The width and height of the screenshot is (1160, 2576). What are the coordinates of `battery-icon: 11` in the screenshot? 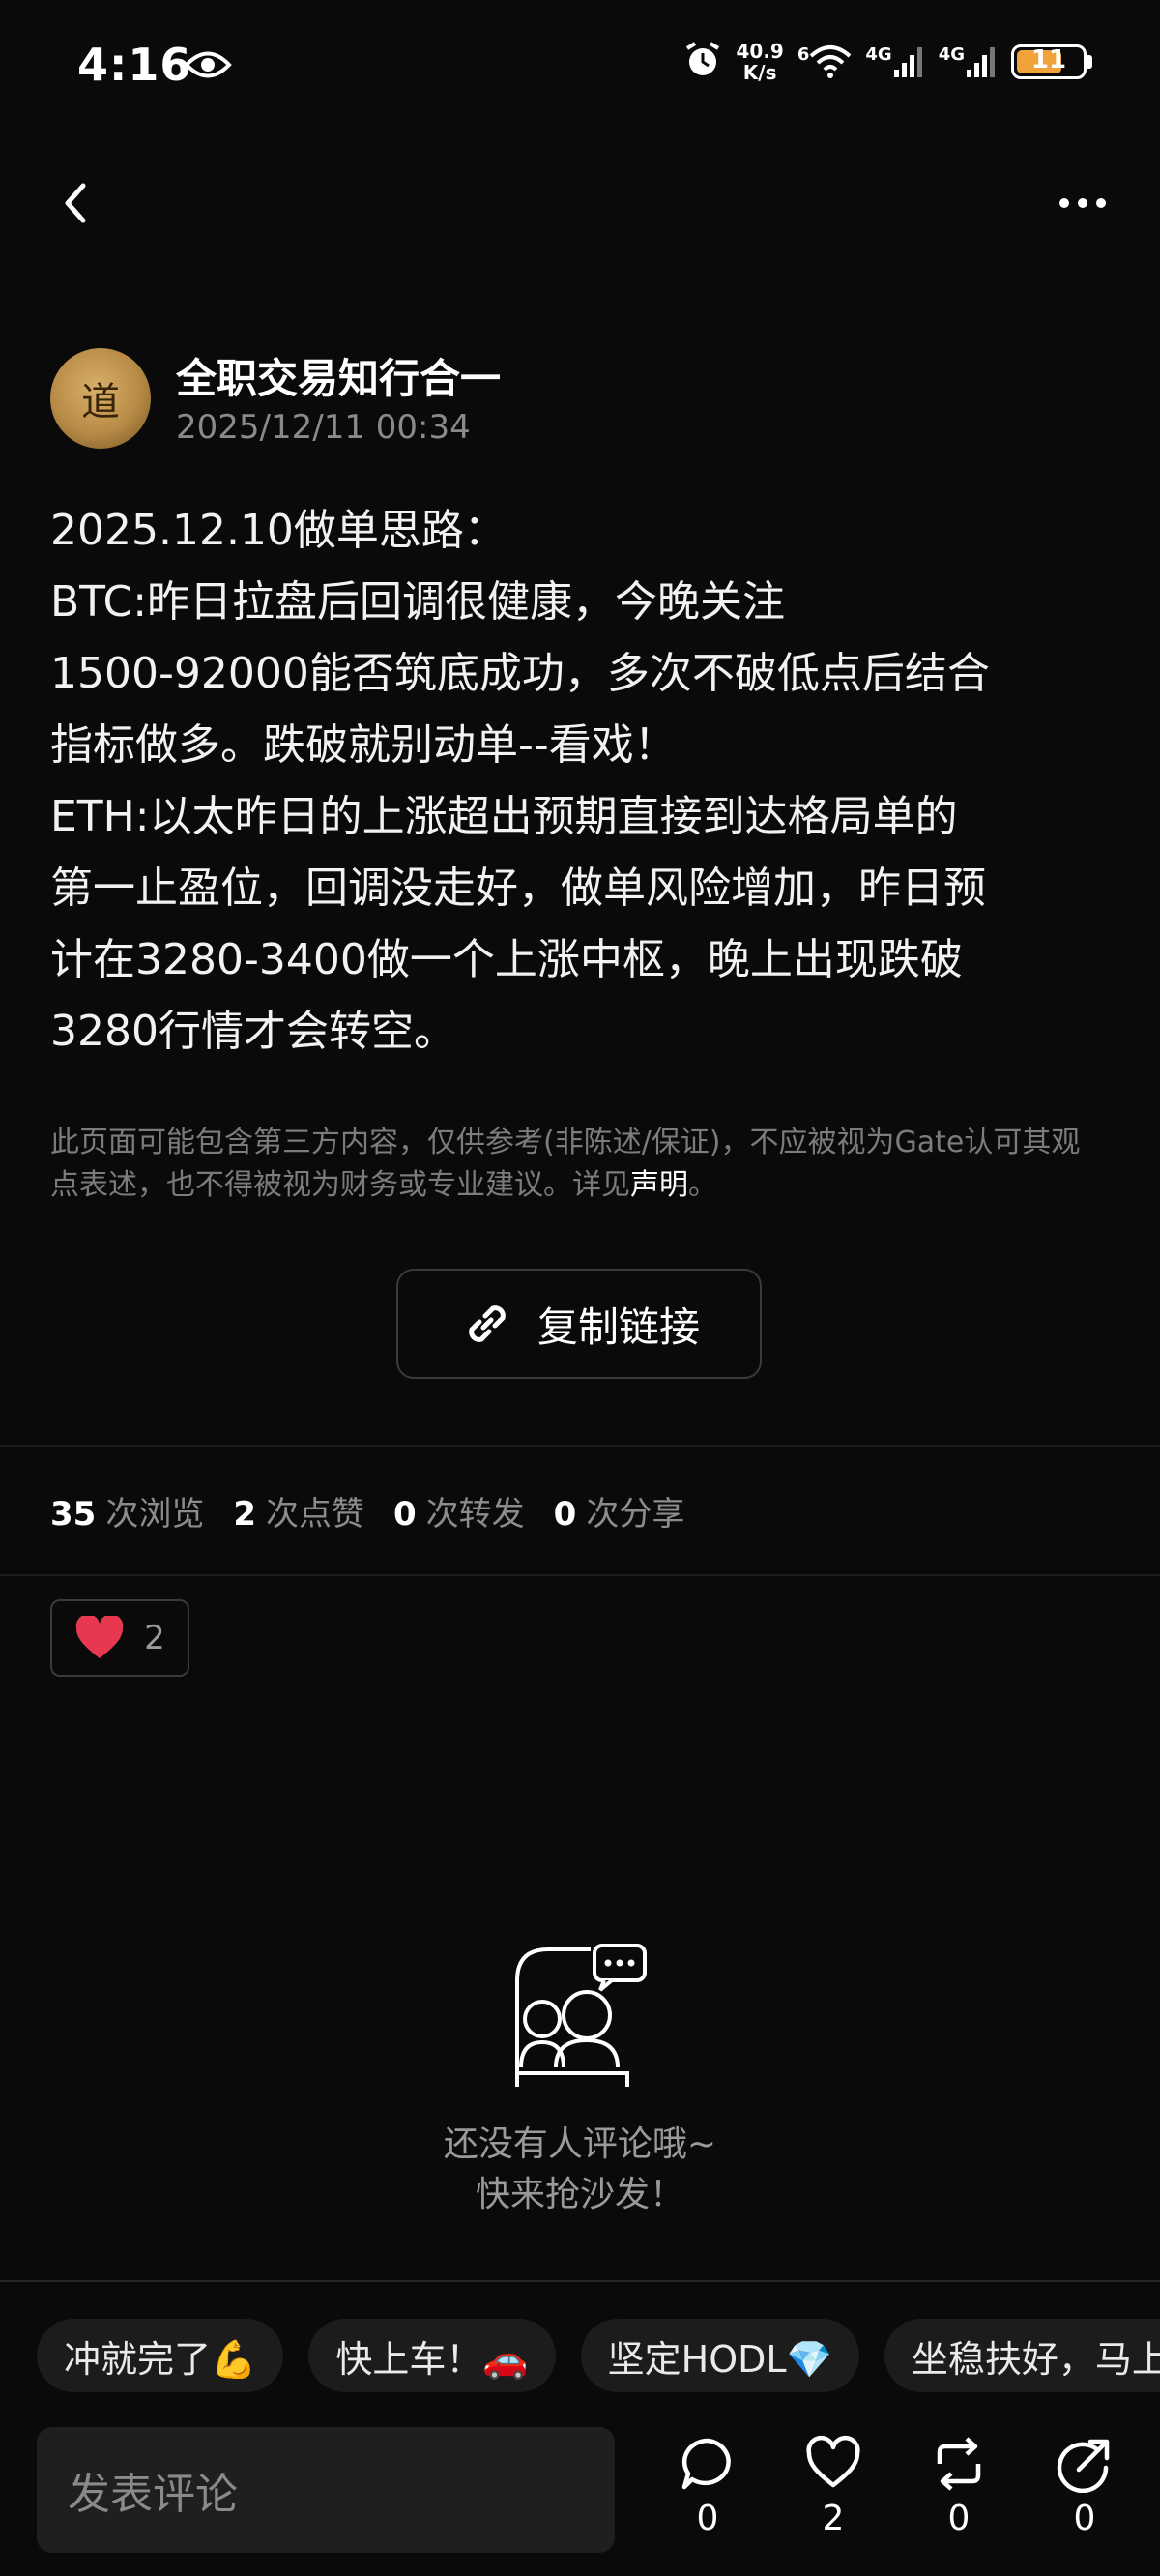 It's located at (1052, 61).